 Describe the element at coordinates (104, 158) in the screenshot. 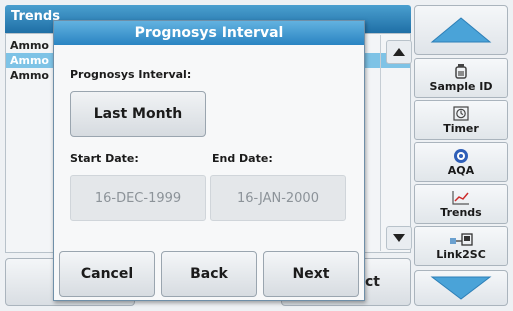

I see `start-date-label: Start Date:` at that location.